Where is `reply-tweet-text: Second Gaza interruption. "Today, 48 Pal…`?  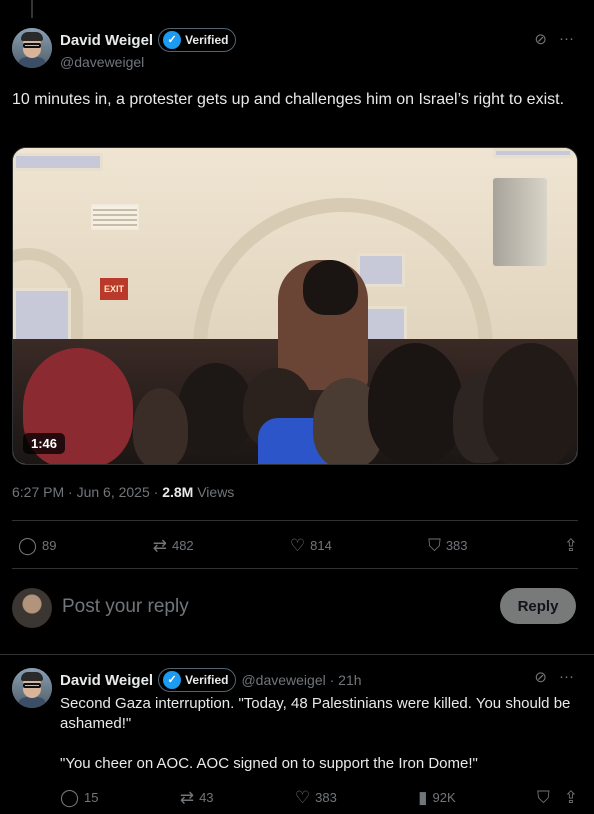 reply-tweet-text: Second Gaza interruption. "Today, 48 Pal… is located at coordinates (317, 744).